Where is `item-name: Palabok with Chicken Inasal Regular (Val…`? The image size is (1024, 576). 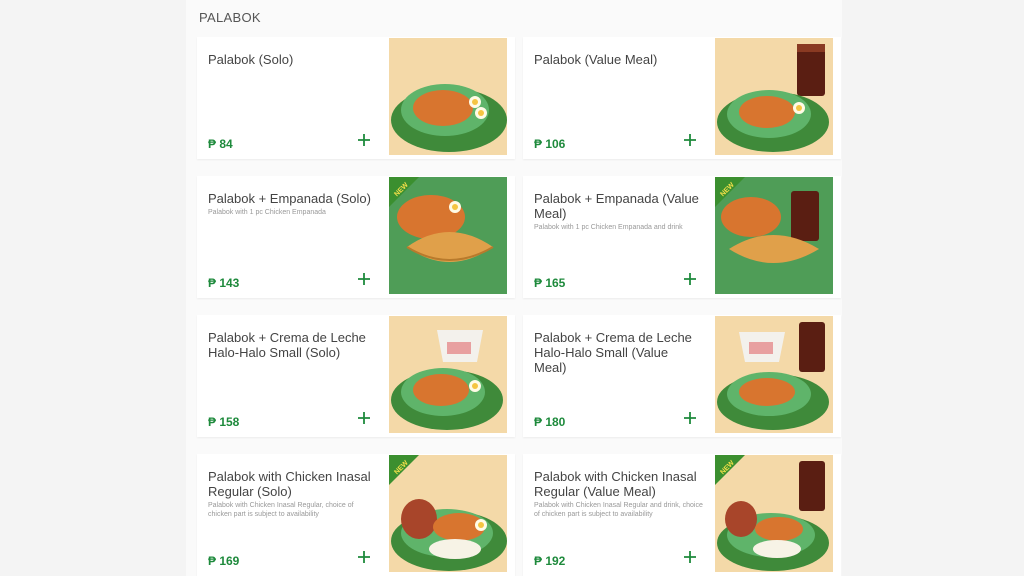 item-name: Palabok with Chicken Inasal Regular (Val… is located at coordinates (615, 484).